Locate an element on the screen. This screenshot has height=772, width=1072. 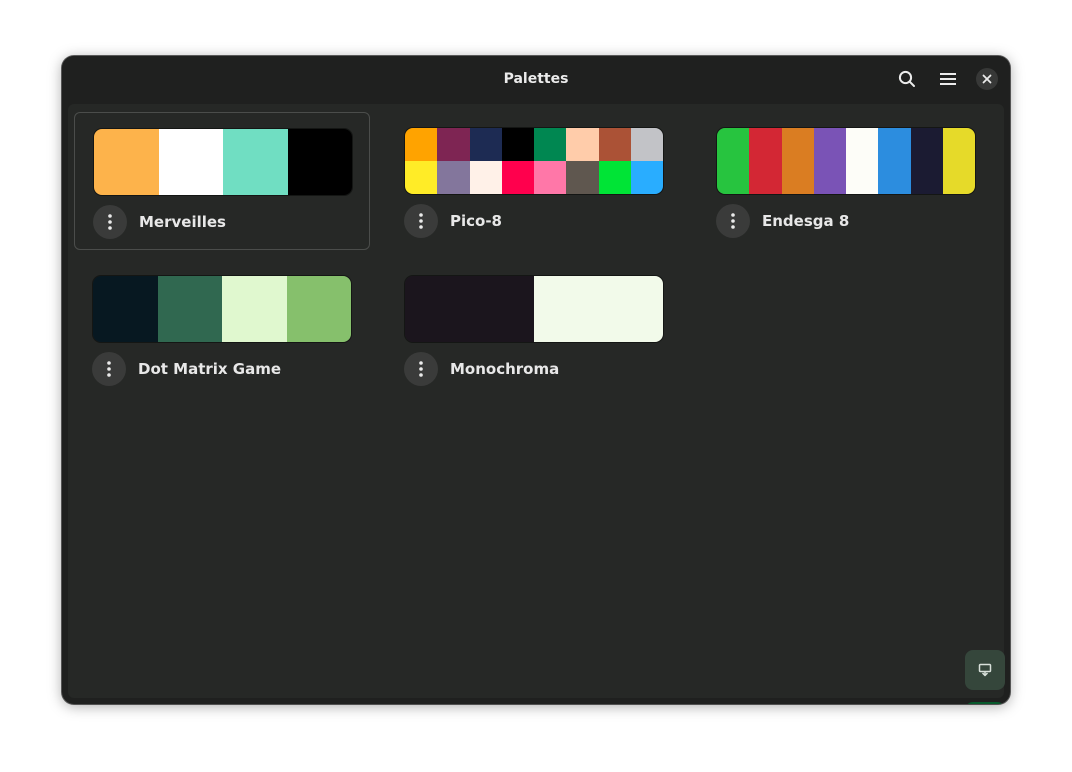
palette-card: Merveilles is located at coordinates (222, 181).